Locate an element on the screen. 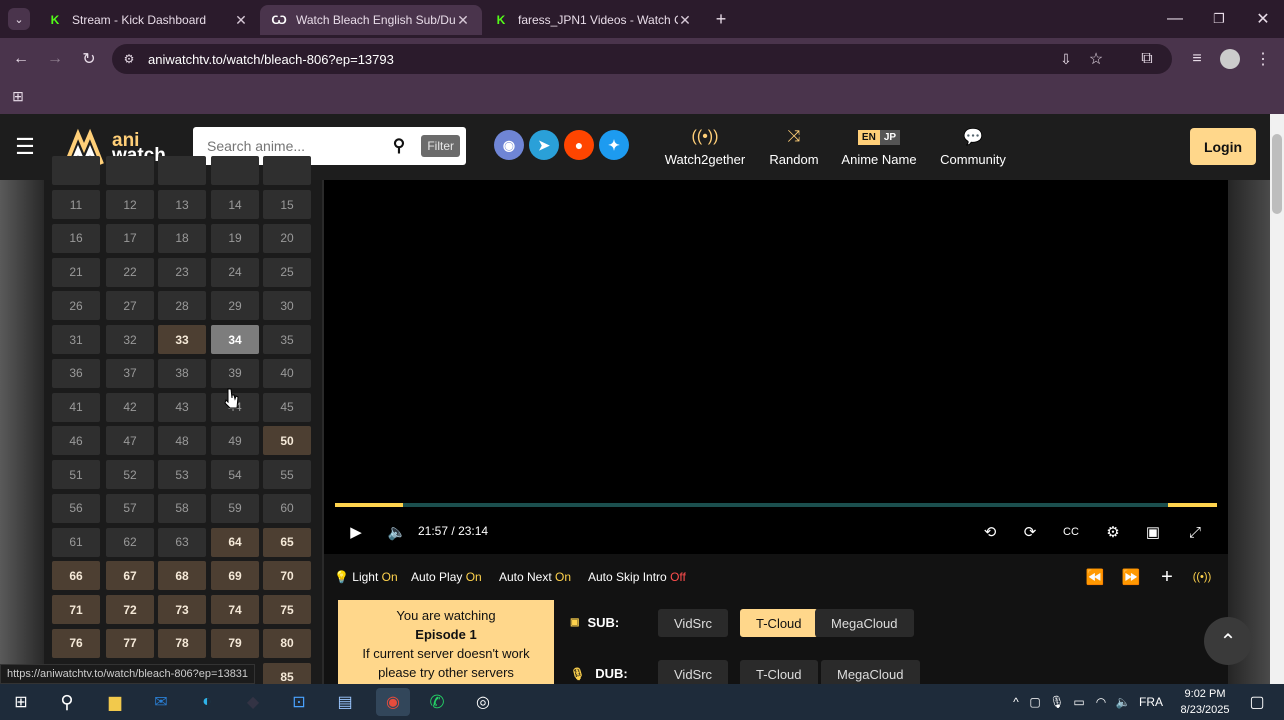  nav-community: 💬 Community is located at coordinates (973, 146).